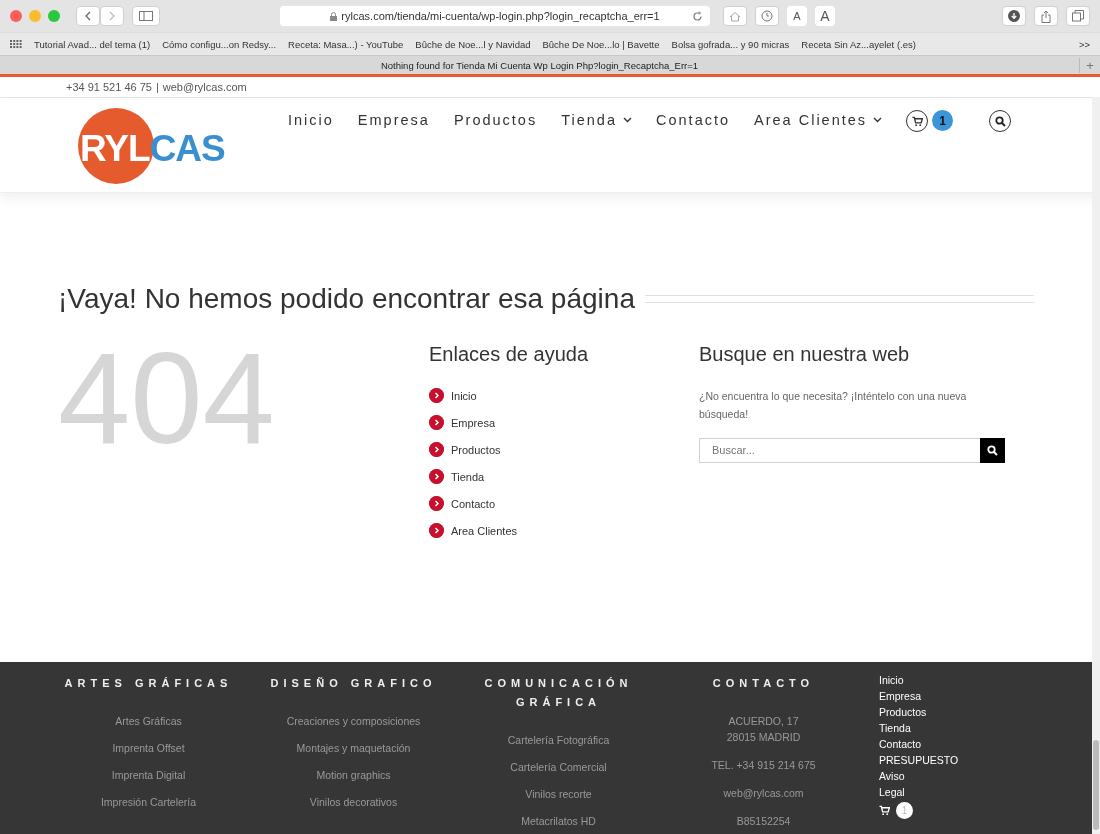  Describe the element at coordinates (311, 120) in the screenshot. I see `nav-link: Inicio` at that location.